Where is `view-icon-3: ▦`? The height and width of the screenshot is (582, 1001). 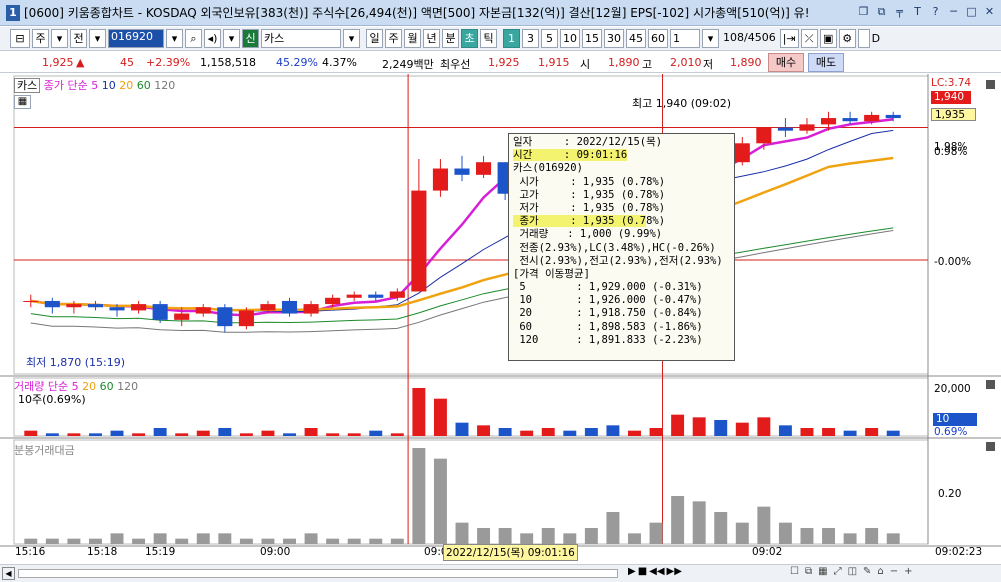 view-icon-3: ▦ is located at coordinates (822, 571).